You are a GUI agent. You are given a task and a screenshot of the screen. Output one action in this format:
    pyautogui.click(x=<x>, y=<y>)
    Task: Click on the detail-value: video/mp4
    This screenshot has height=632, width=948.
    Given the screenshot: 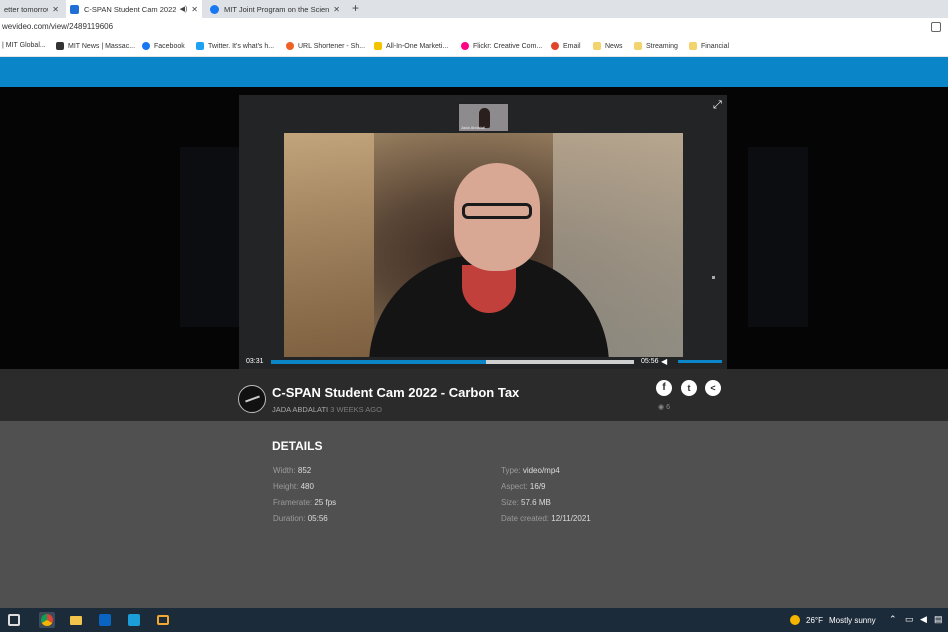 What is the action you would take?
    pyautogui.click(x=541, y=470)
    